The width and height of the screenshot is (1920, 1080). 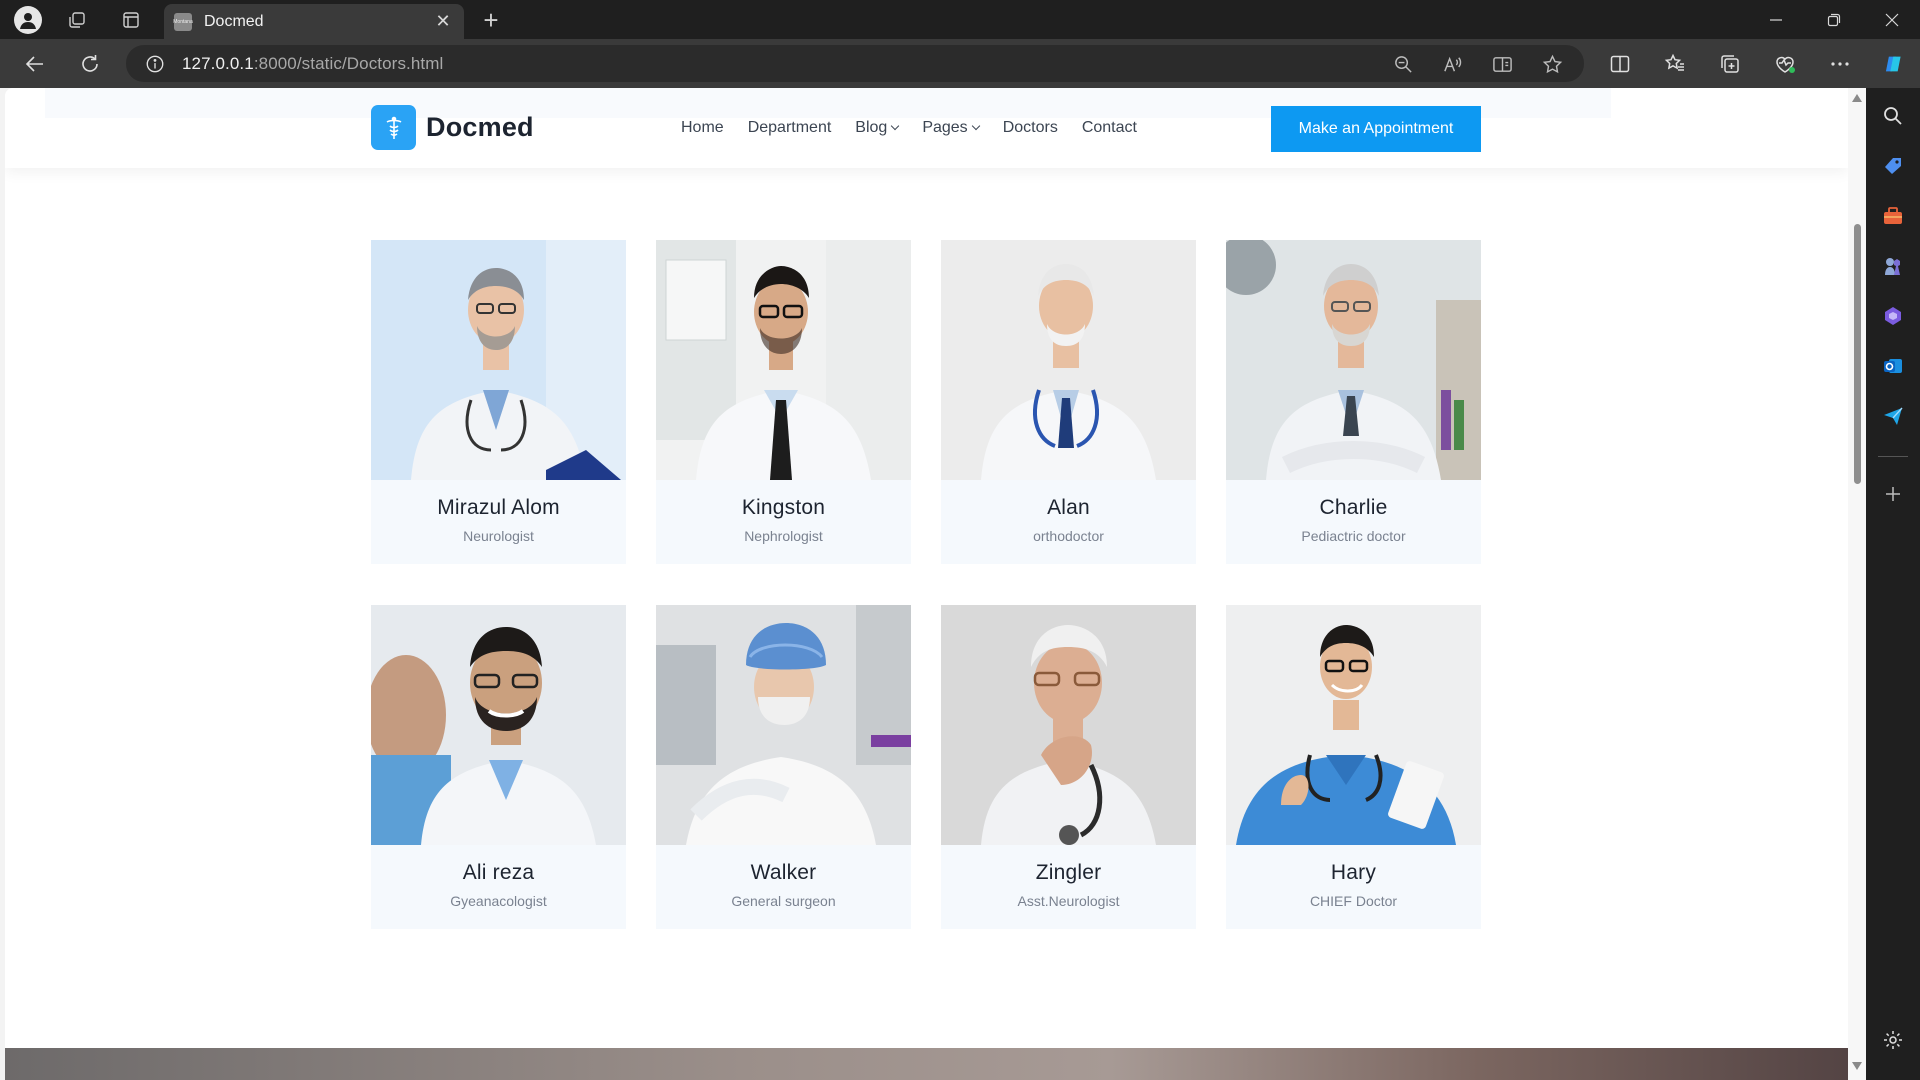 What do you see at coordinates (498, 872) in the screenshot?
I see `doctor-name: Ali reza` at bounding box center [498, 872].